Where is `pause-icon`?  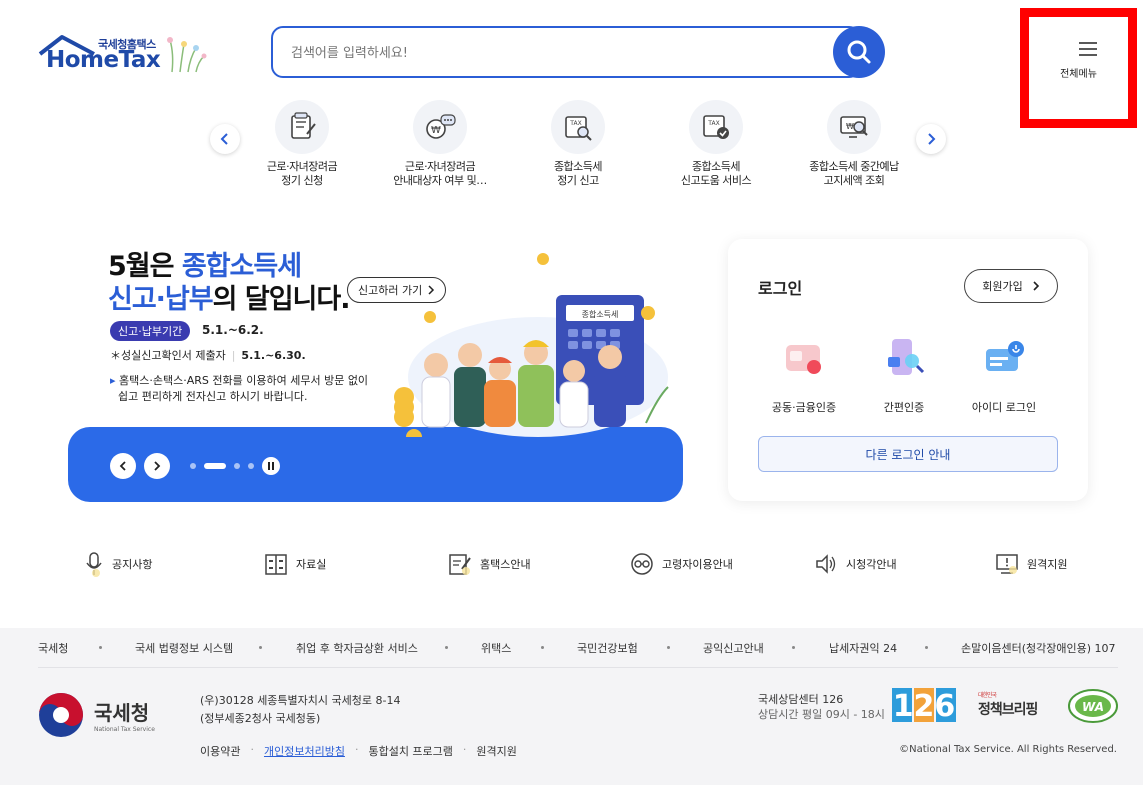 pause-icon is located at coordinates (271, 466).